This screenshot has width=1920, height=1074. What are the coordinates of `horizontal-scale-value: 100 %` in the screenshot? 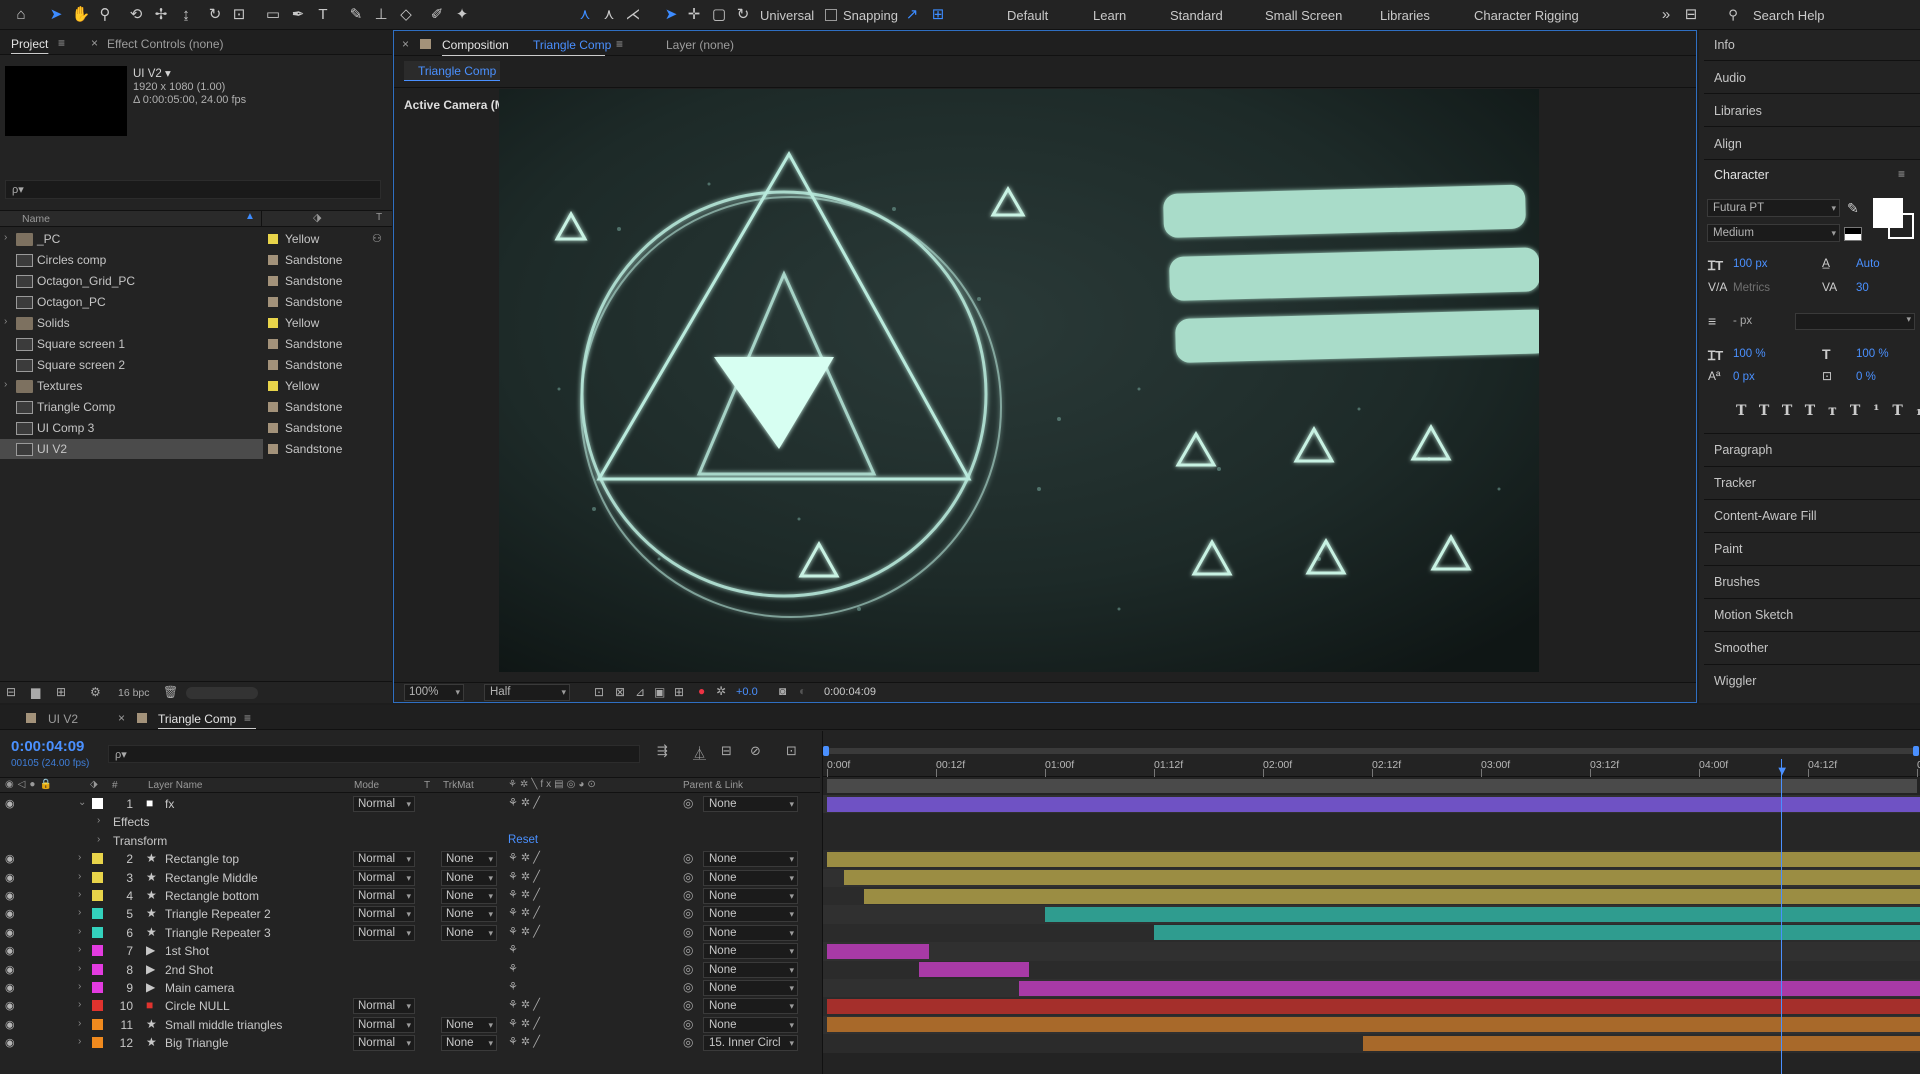 It's located at (1872, 354).